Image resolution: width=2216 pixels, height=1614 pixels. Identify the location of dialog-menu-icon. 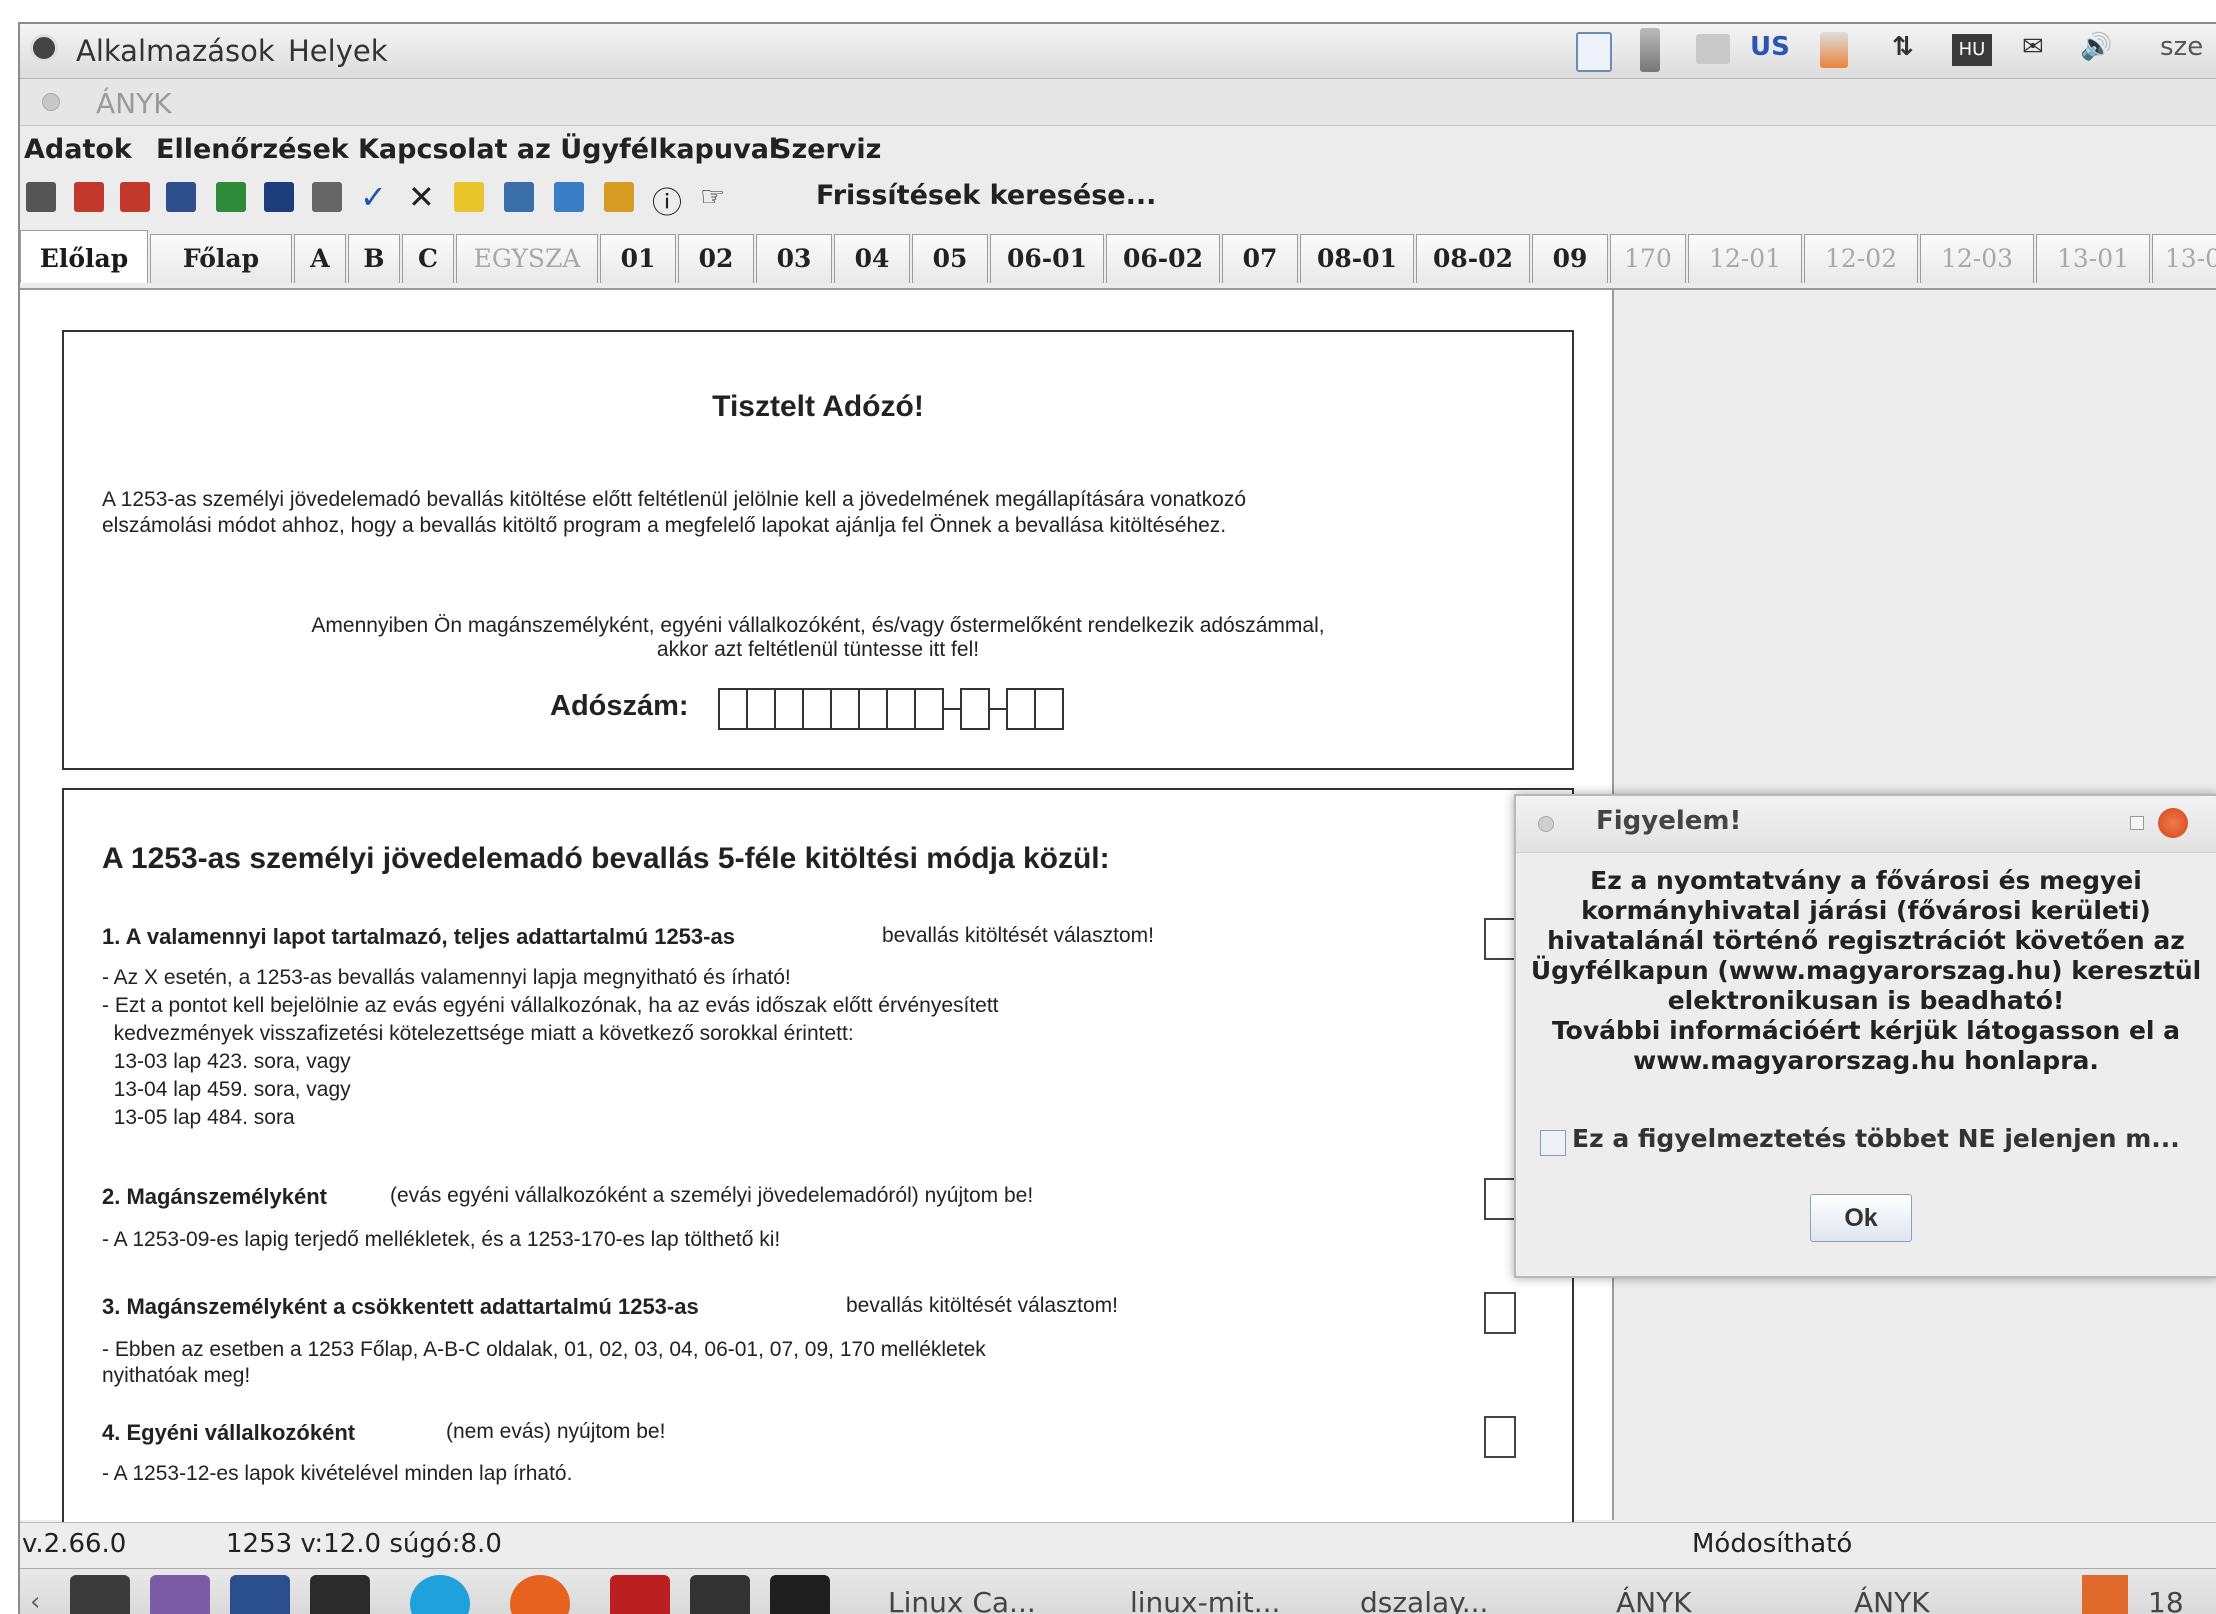
(1546, 824).